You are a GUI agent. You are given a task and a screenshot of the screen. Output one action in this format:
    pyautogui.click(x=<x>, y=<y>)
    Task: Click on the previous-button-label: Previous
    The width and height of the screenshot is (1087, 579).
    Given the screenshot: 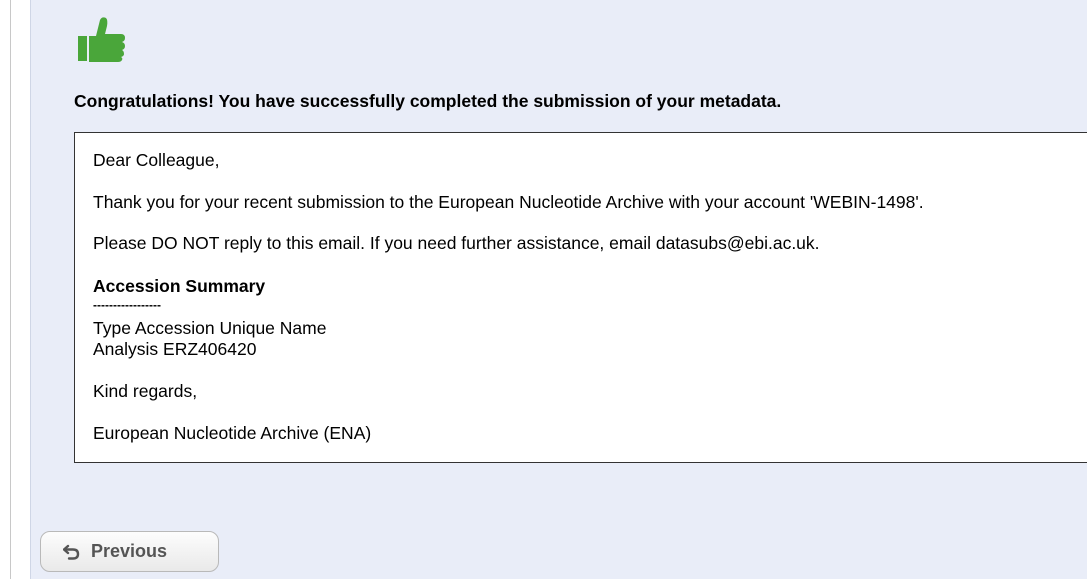 What is the action you would take?
    pyautogui.click(x=129, y=551)
    